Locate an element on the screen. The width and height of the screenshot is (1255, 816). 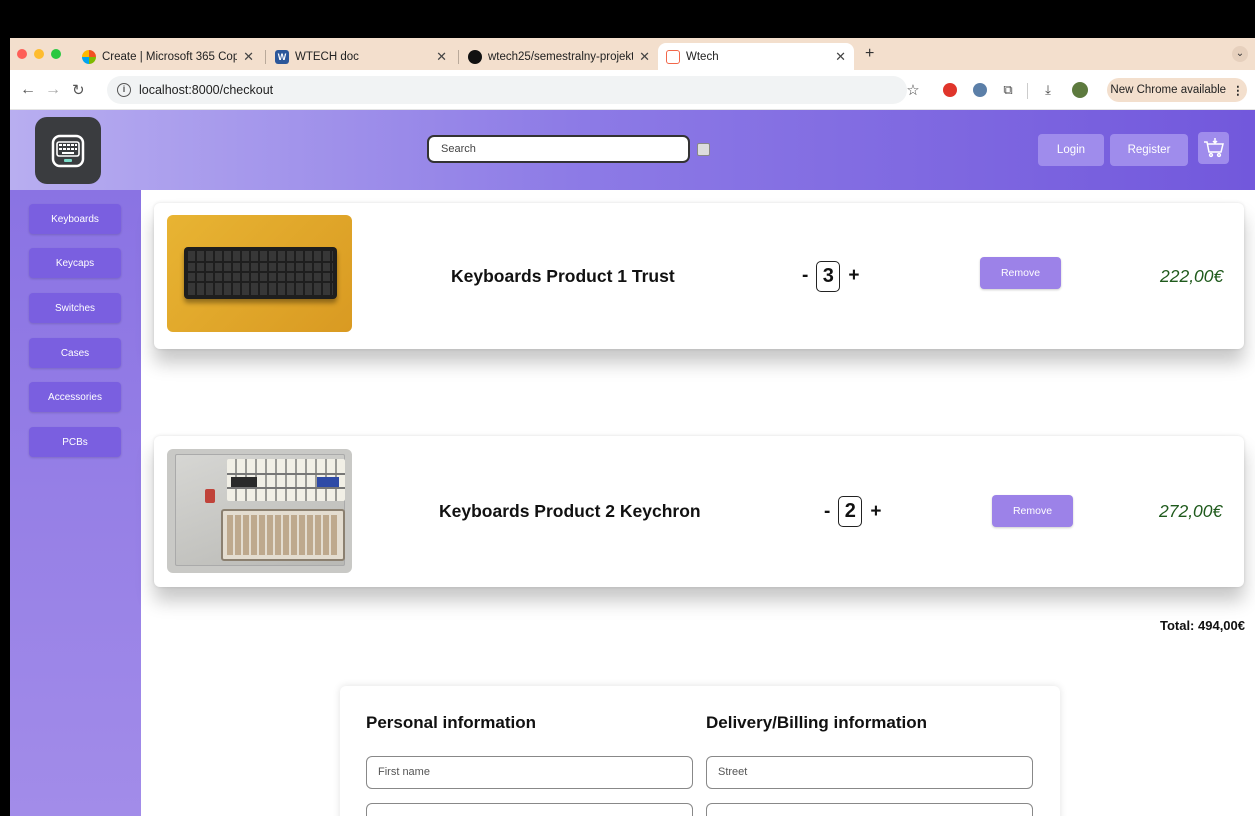
sidebar-item-pcbs: PCBs is located at coordinates (75, 442).